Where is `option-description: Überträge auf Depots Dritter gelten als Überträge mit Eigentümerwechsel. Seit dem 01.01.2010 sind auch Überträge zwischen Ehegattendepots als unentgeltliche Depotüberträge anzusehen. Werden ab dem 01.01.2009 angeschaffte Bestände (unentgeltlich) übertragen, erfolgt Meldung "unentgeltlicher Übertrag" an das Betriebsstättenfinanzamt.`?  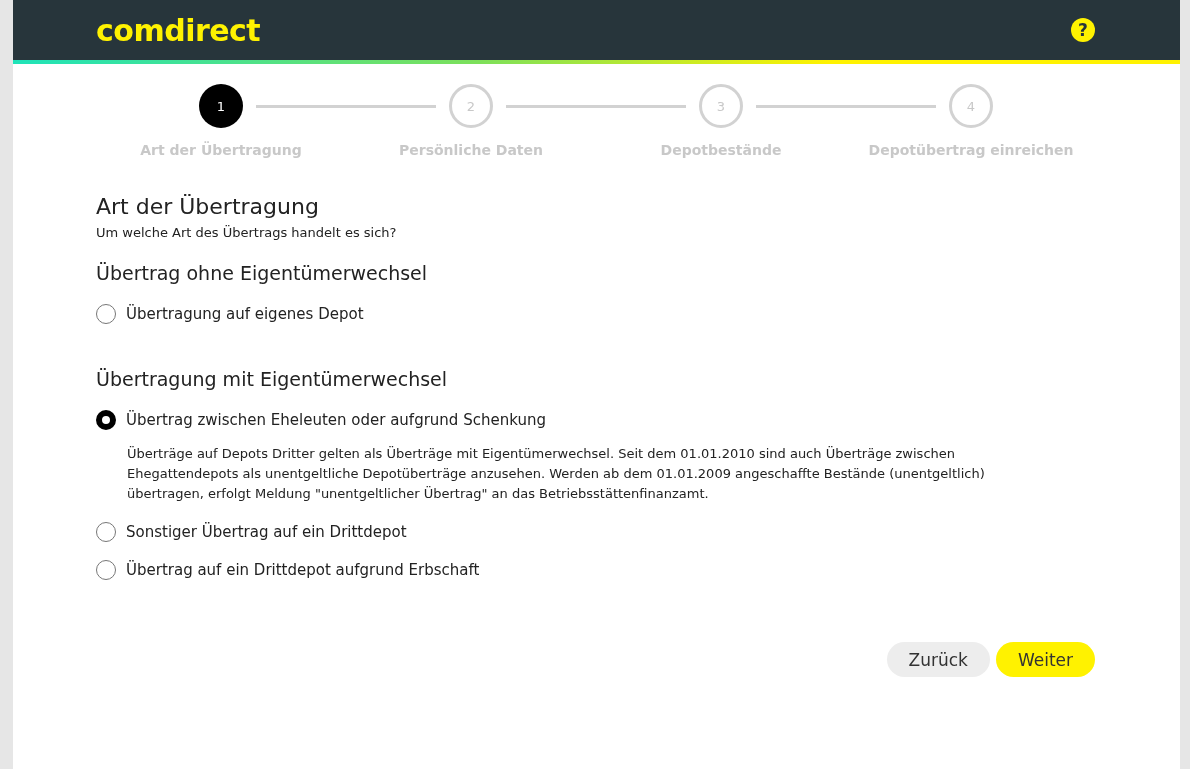
option-description: Überträge auf Depots Dritter gelten als Überträge mit Eigentümerwechsel. Seit dem 01.01.2010 sind auch Überträge zwischen Ehegattendepots als unentgeltliche Depotüberträge anzusehen. Werden ab dem 01.01.2009 angeschaffte Bestände (unentgeltlich) übertragen, erfolgt Meldung "unentgeltlicher Übertrag" an das Betriebsstättenfinanzamt. is located at coordinates (556, 474).